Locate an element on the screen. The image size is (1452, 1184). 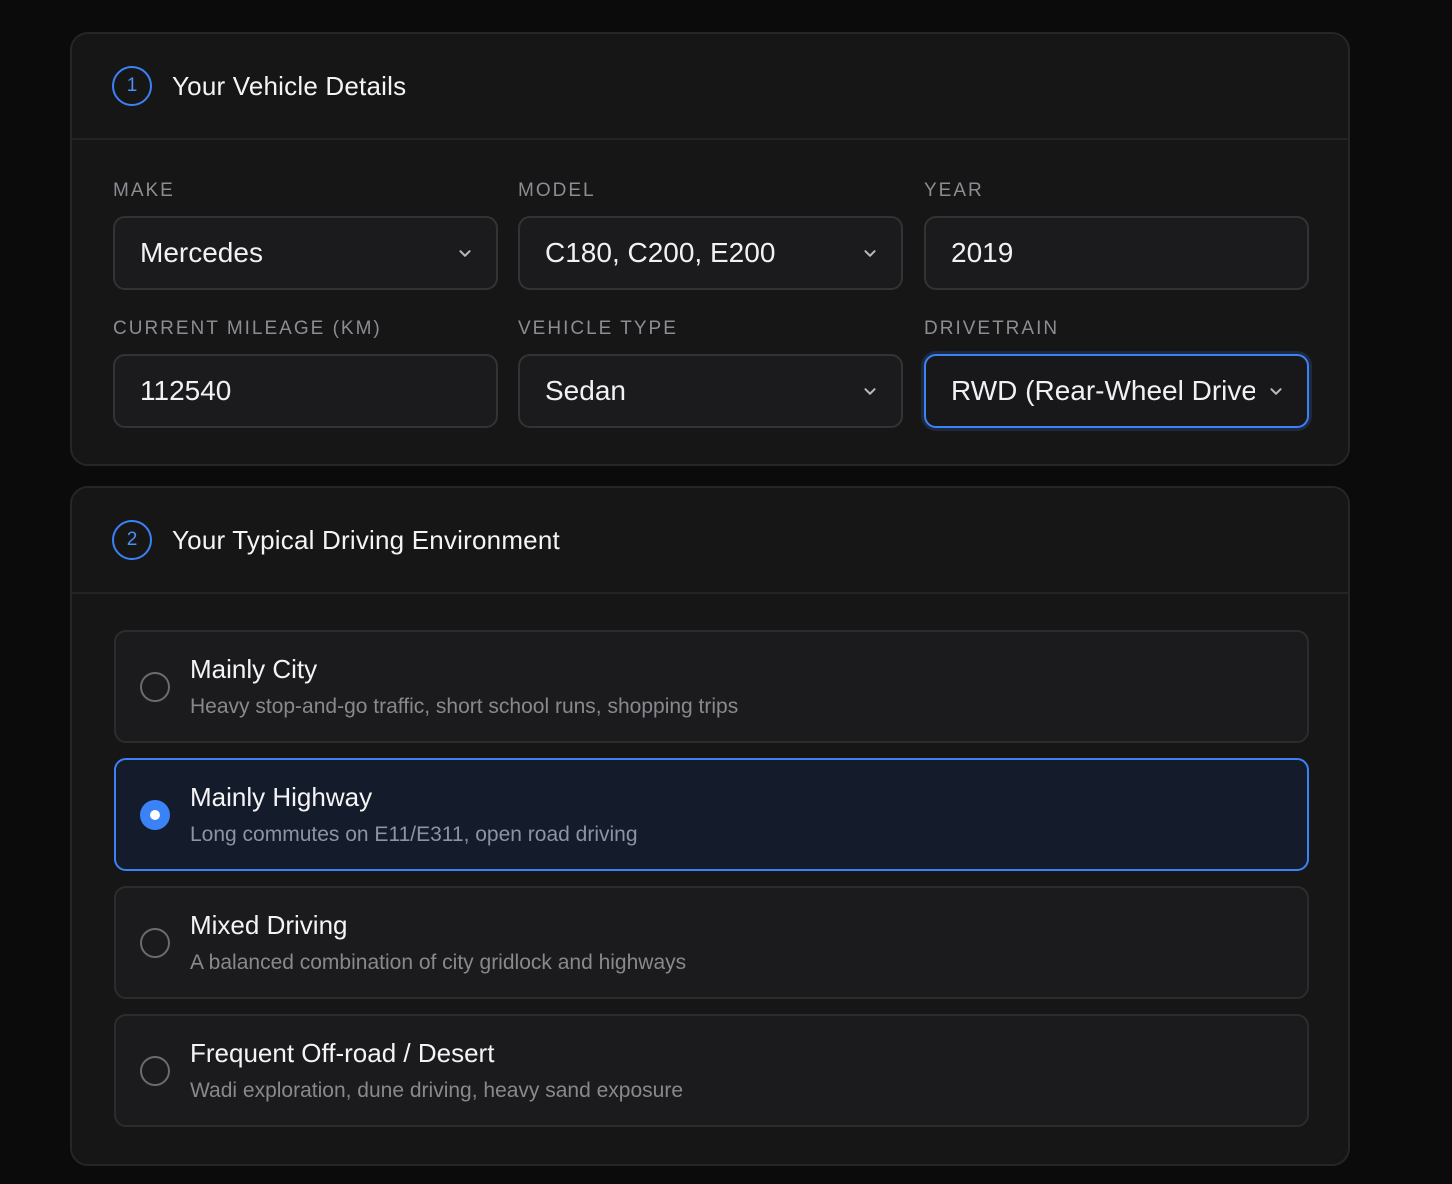
section-title: Your Vehicle Details is located at coordinates (289, 85).